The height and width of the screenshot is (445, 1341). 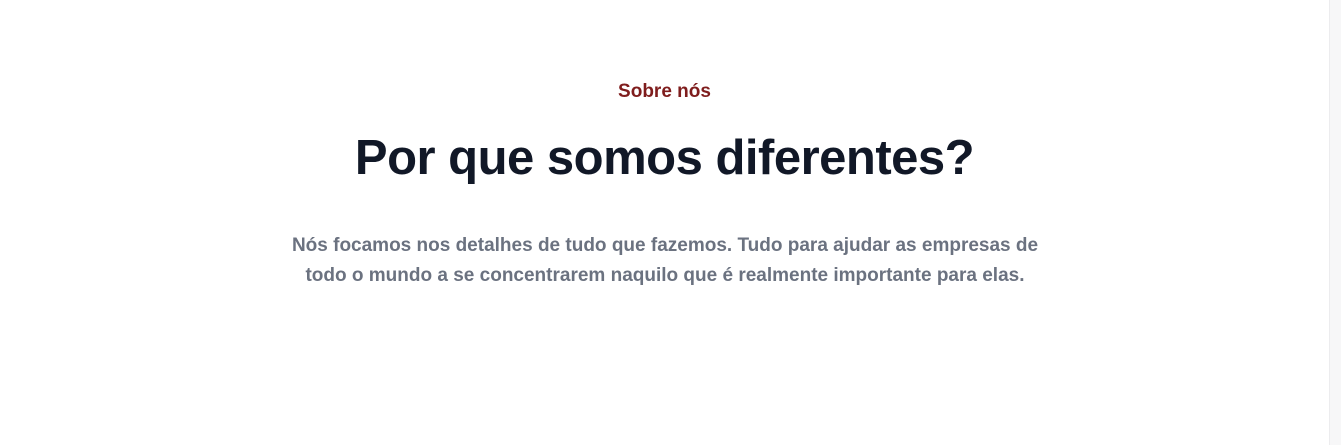 I want to click on section-title: Por que somos diferentes?, so click(x=664, y=158).